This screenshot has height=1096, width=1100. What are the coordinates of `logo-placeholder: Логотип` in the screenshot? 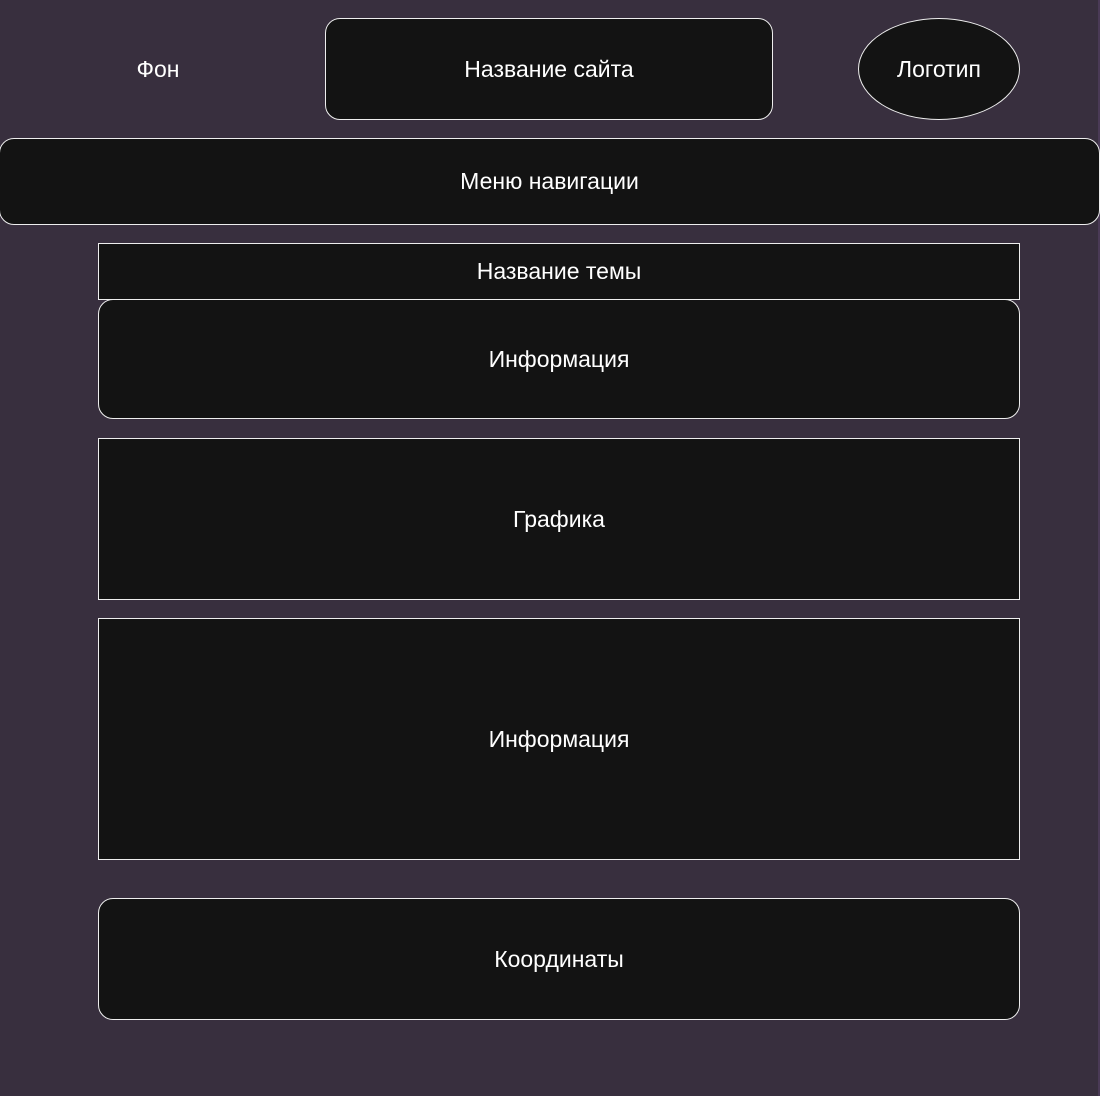 It's located at (939, 69).